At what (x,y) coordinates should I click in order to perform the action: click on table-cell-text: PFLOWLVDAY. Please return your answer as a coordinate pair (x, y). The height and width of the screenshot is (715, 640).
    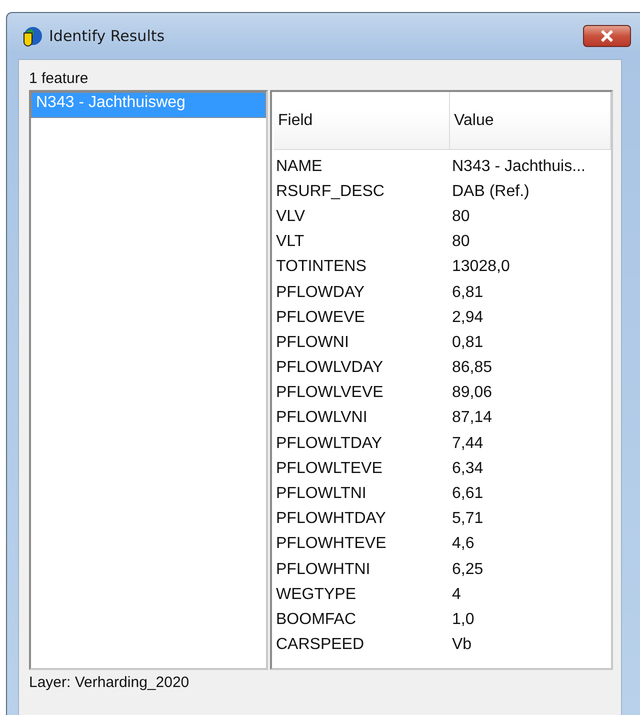
    Looking at the image, I should click on (329, 368).